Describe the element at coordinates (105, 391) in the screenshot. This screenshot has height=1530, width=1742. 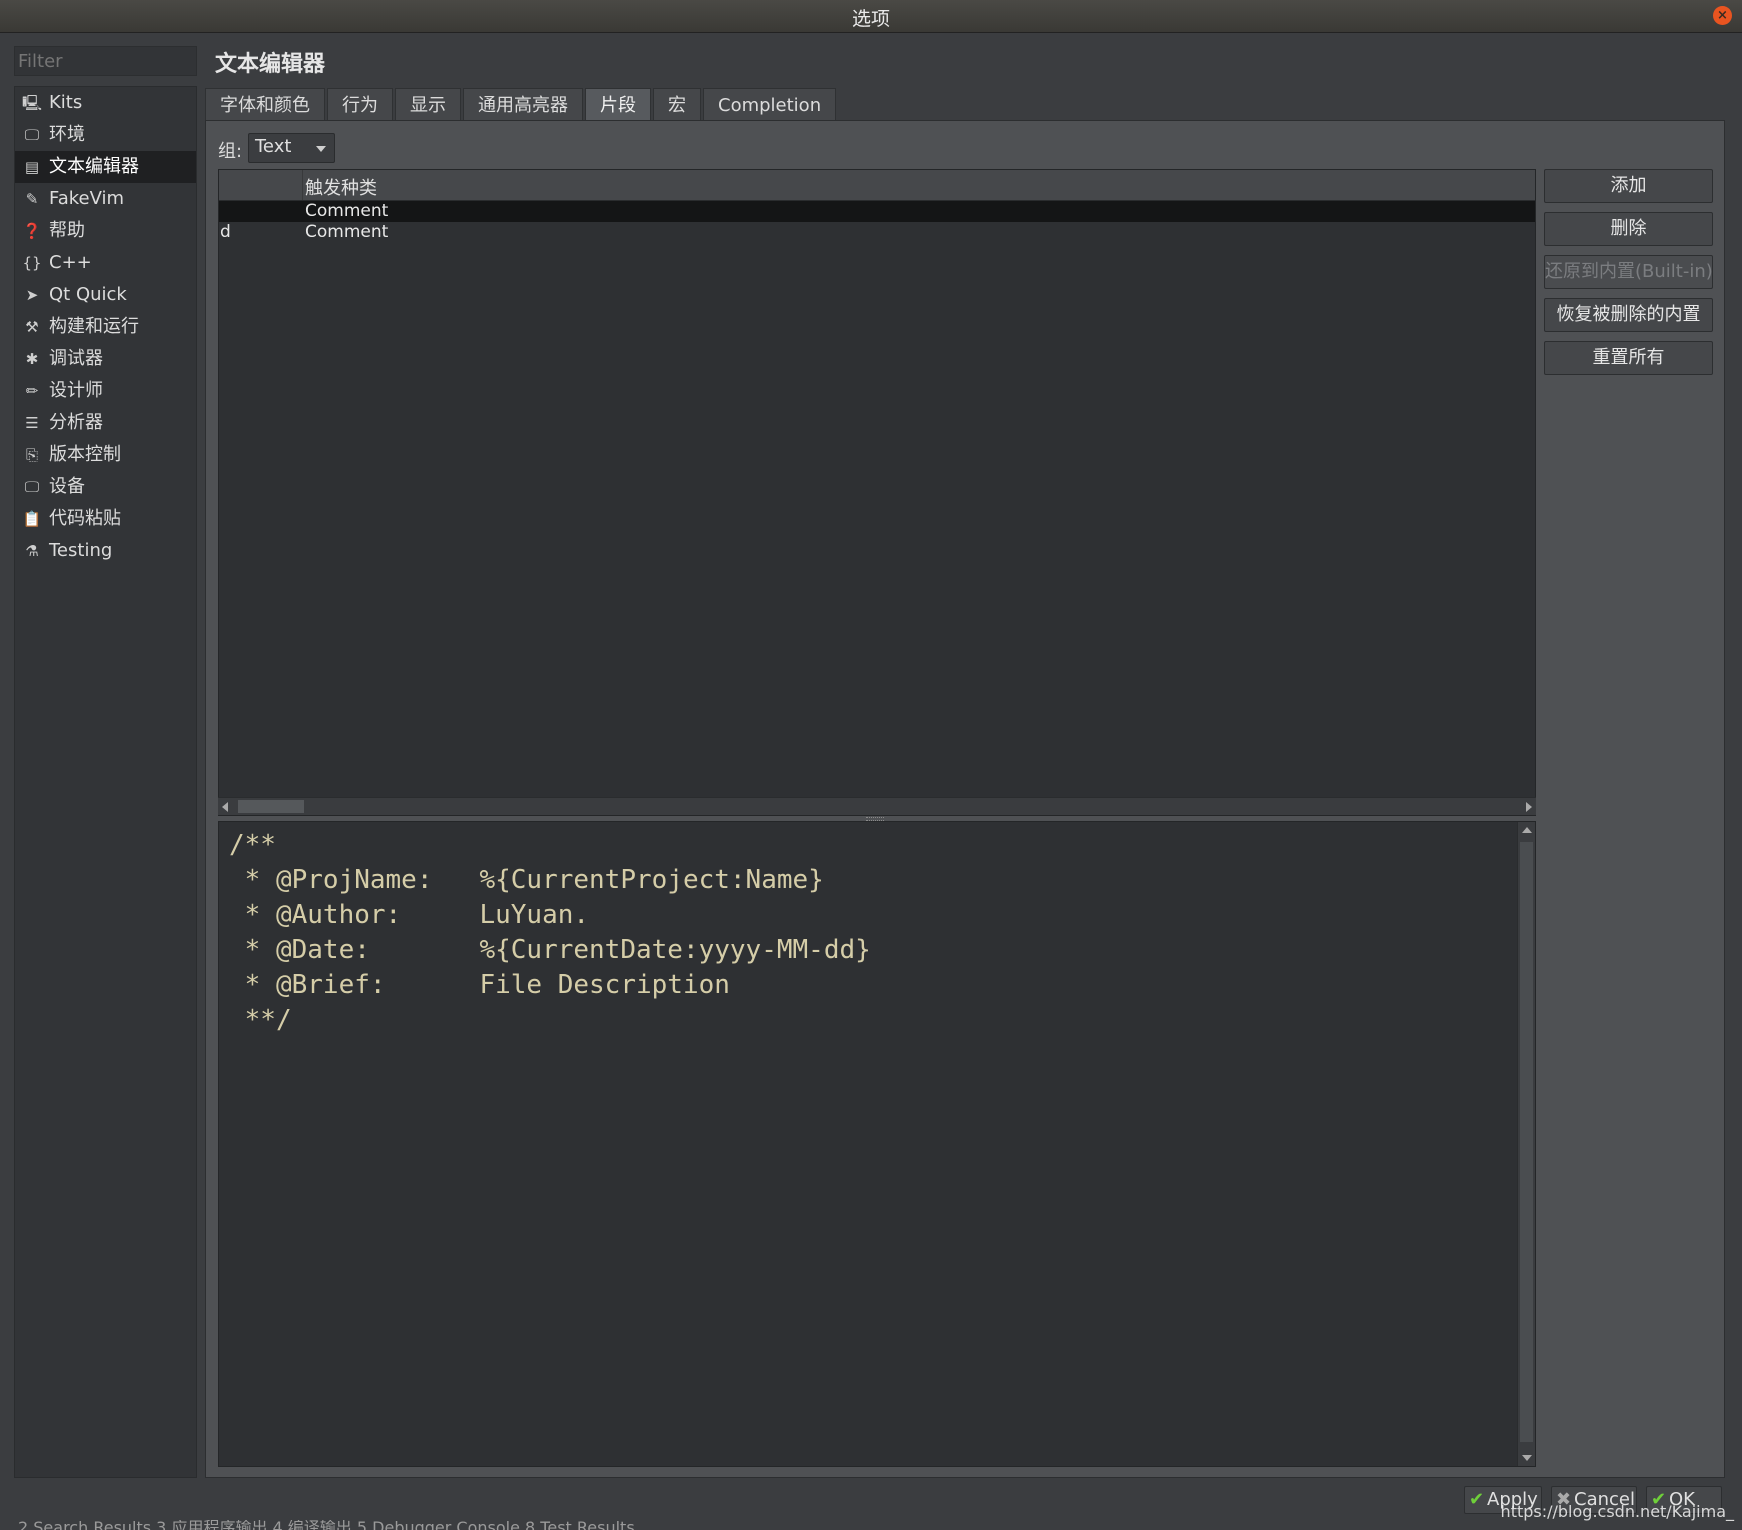
I see `sidebar-item: ✏ 设计师` at that location.